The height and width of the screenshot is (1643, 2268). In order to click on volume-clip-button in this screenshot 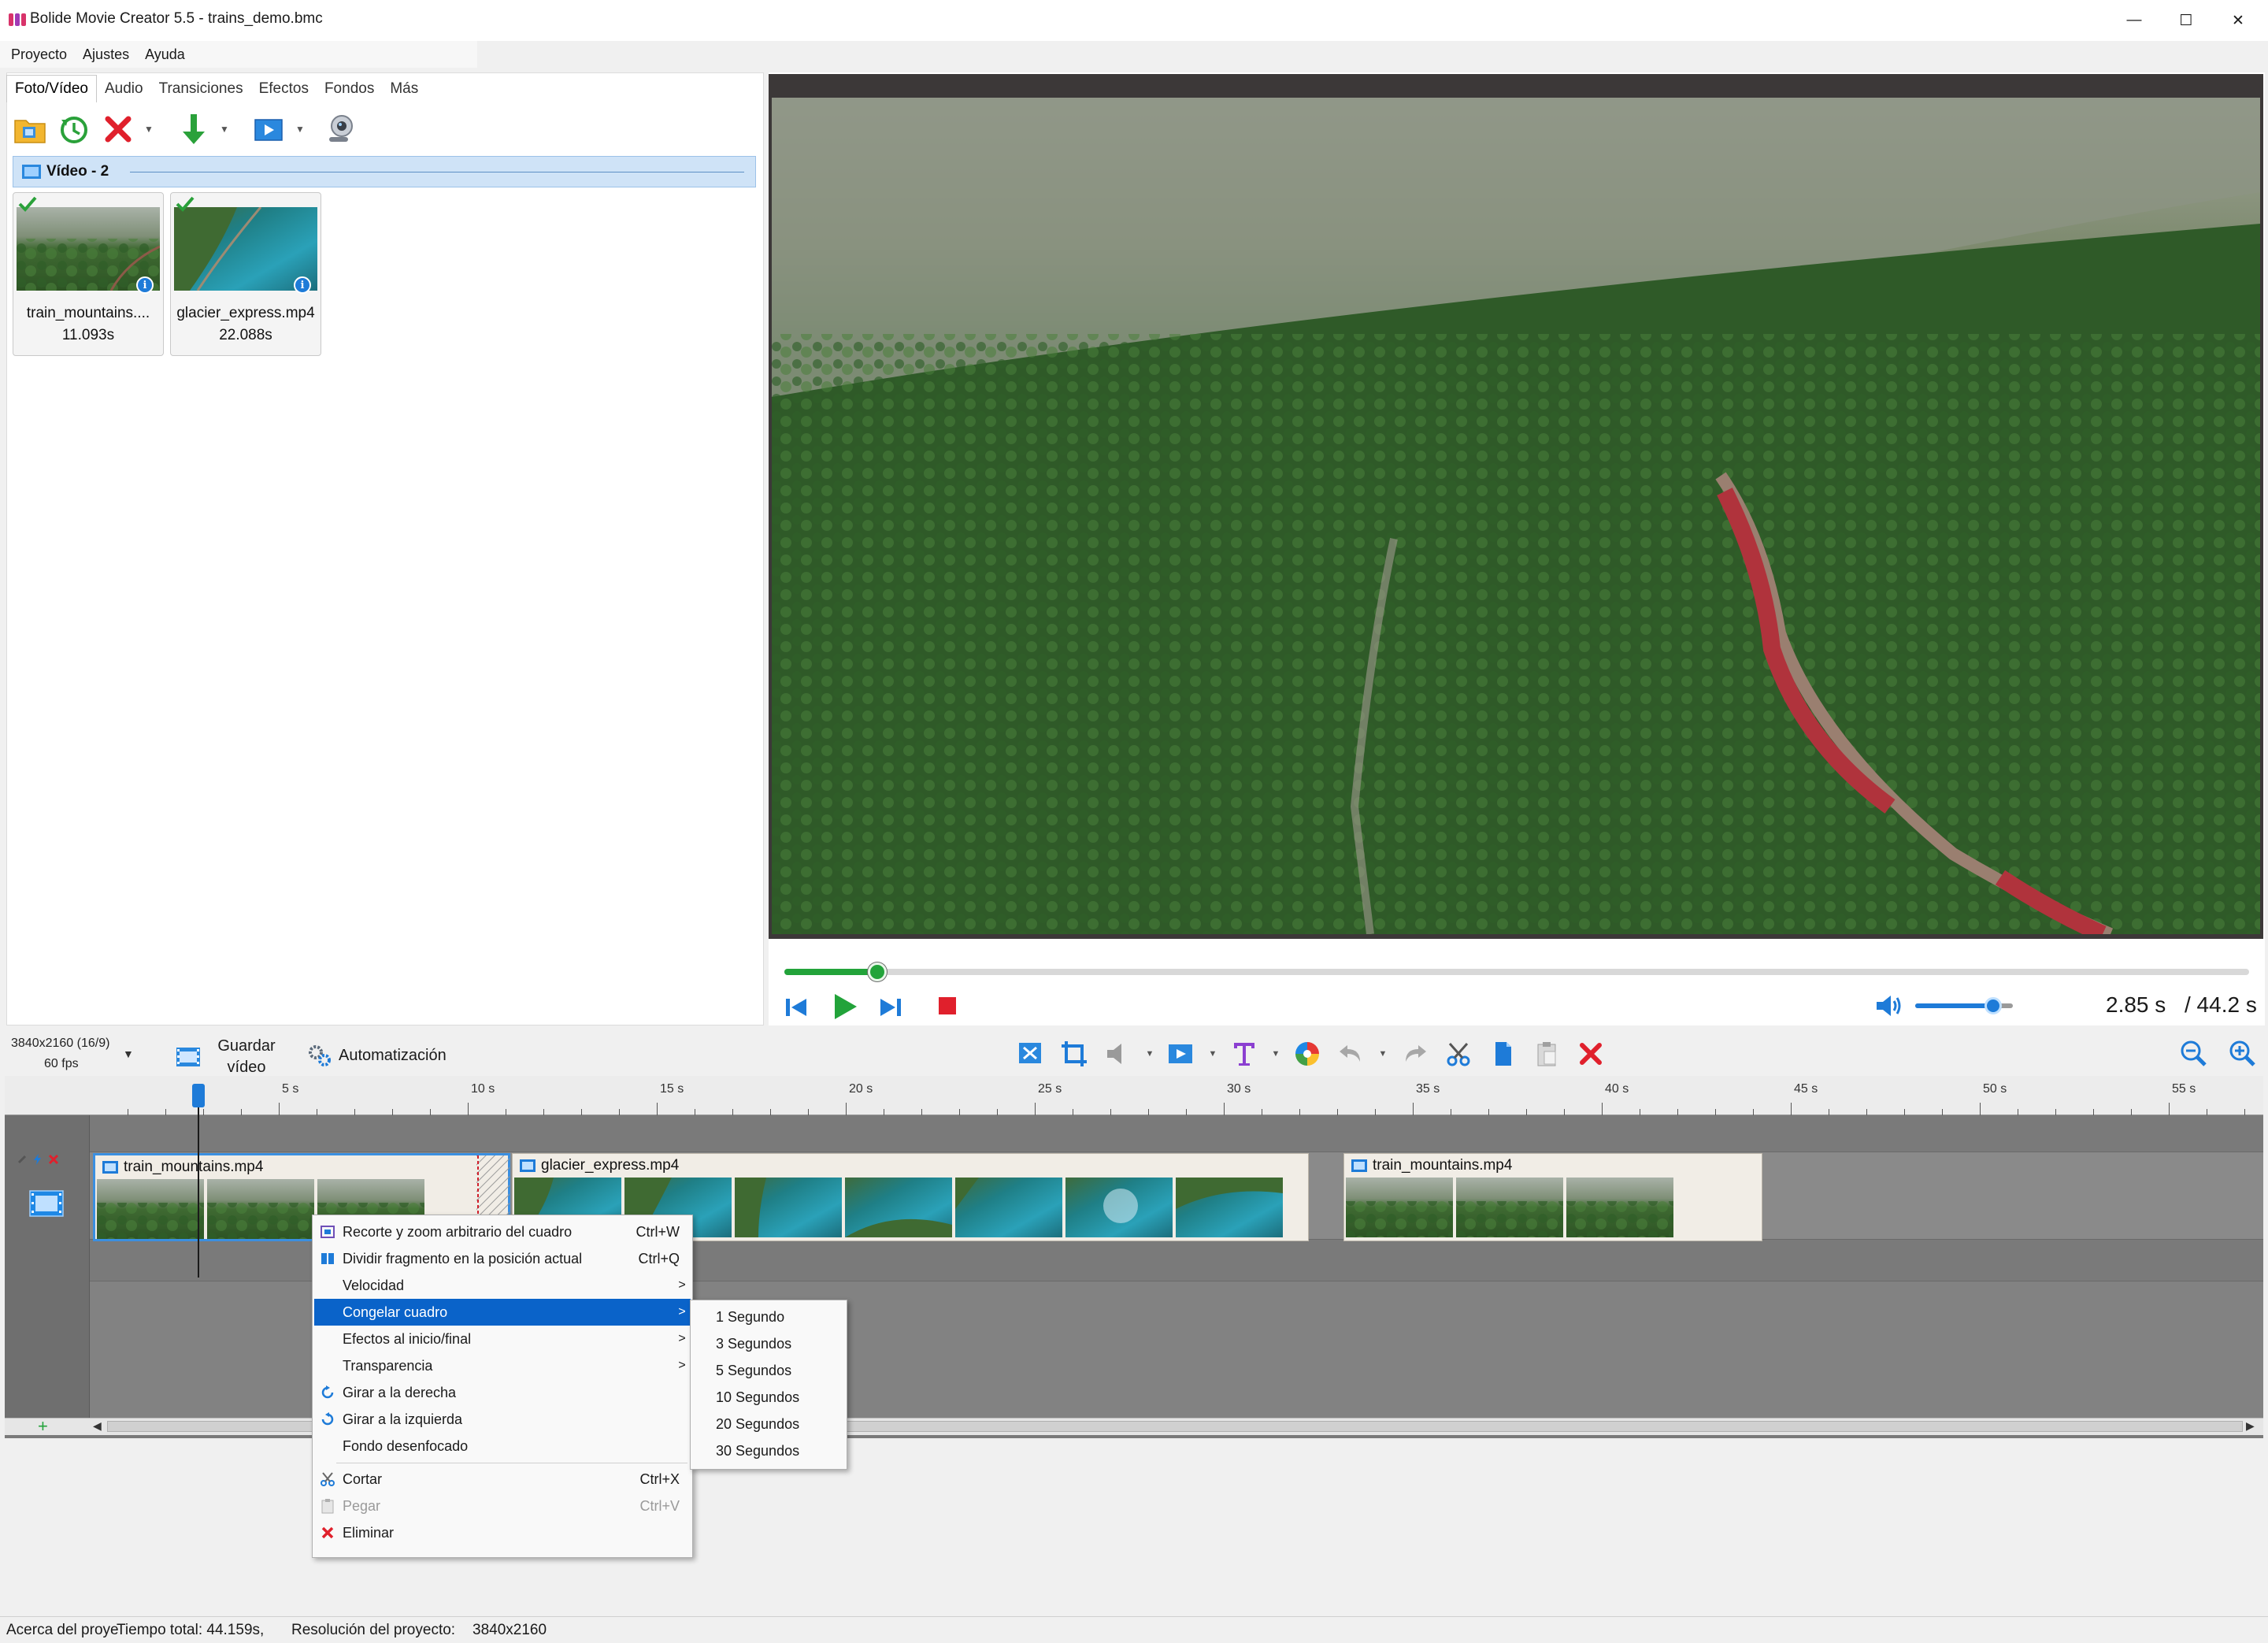, I will do `click(1118, 1054)`.